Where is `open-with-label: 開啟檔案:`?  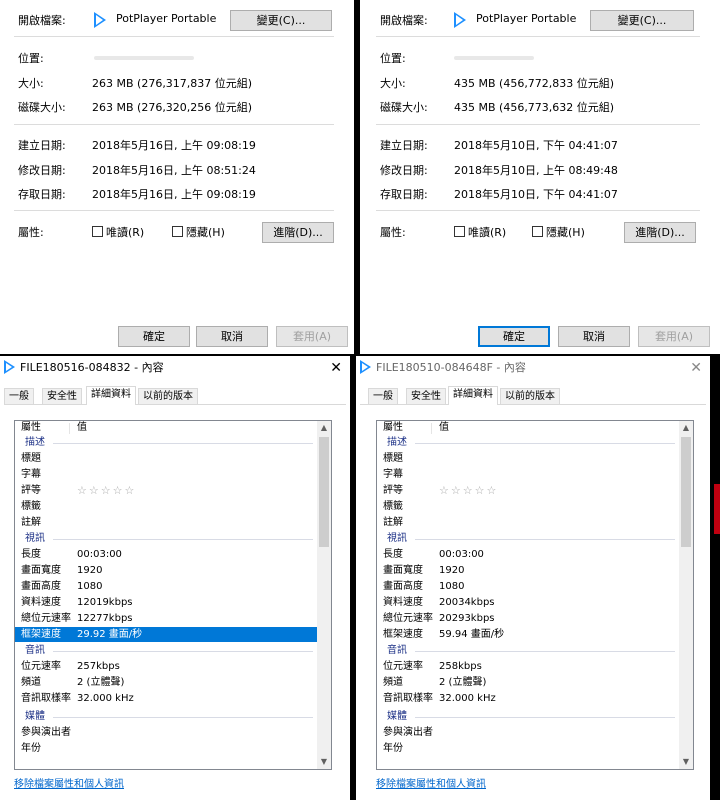 open-with-label: 開啟檔案: is located at coordinates (404, 20).